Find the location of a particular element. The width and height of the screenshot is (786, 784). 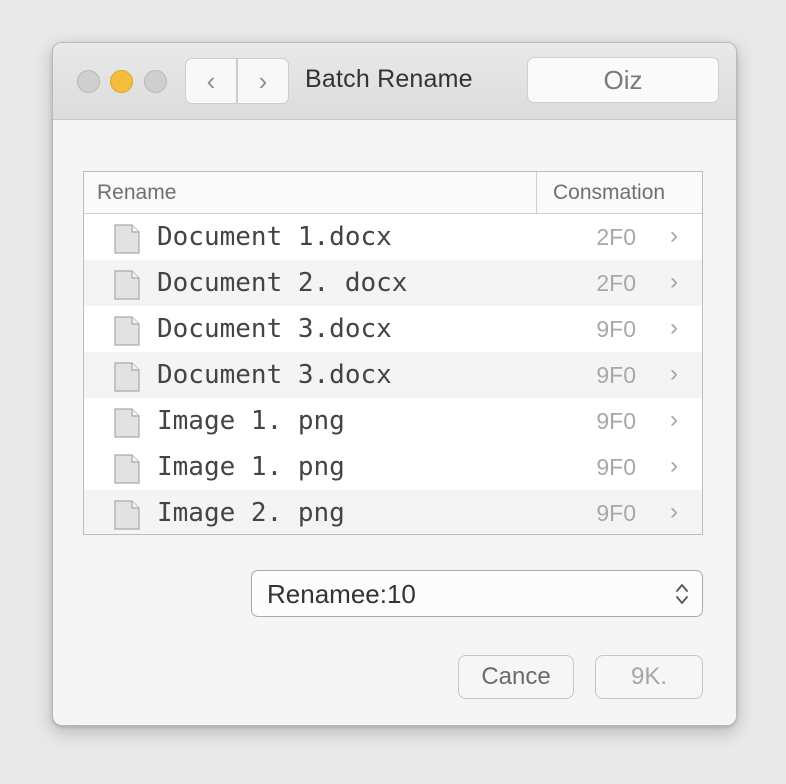

chevron-left-icon: ‹ is located at coordinates (211, 80).